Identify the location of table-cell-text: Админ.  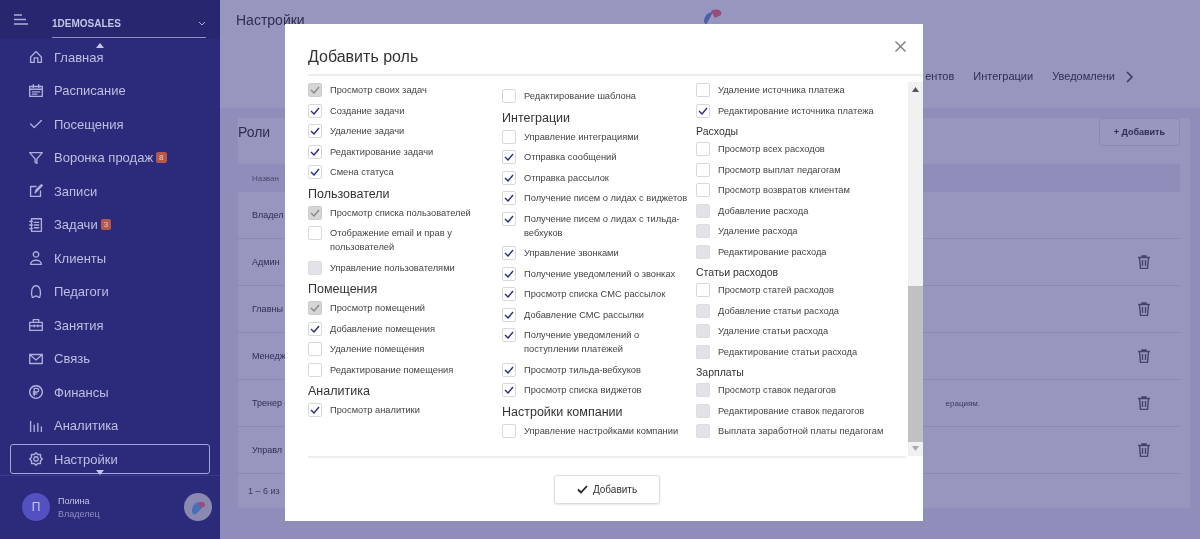
(266, 262).